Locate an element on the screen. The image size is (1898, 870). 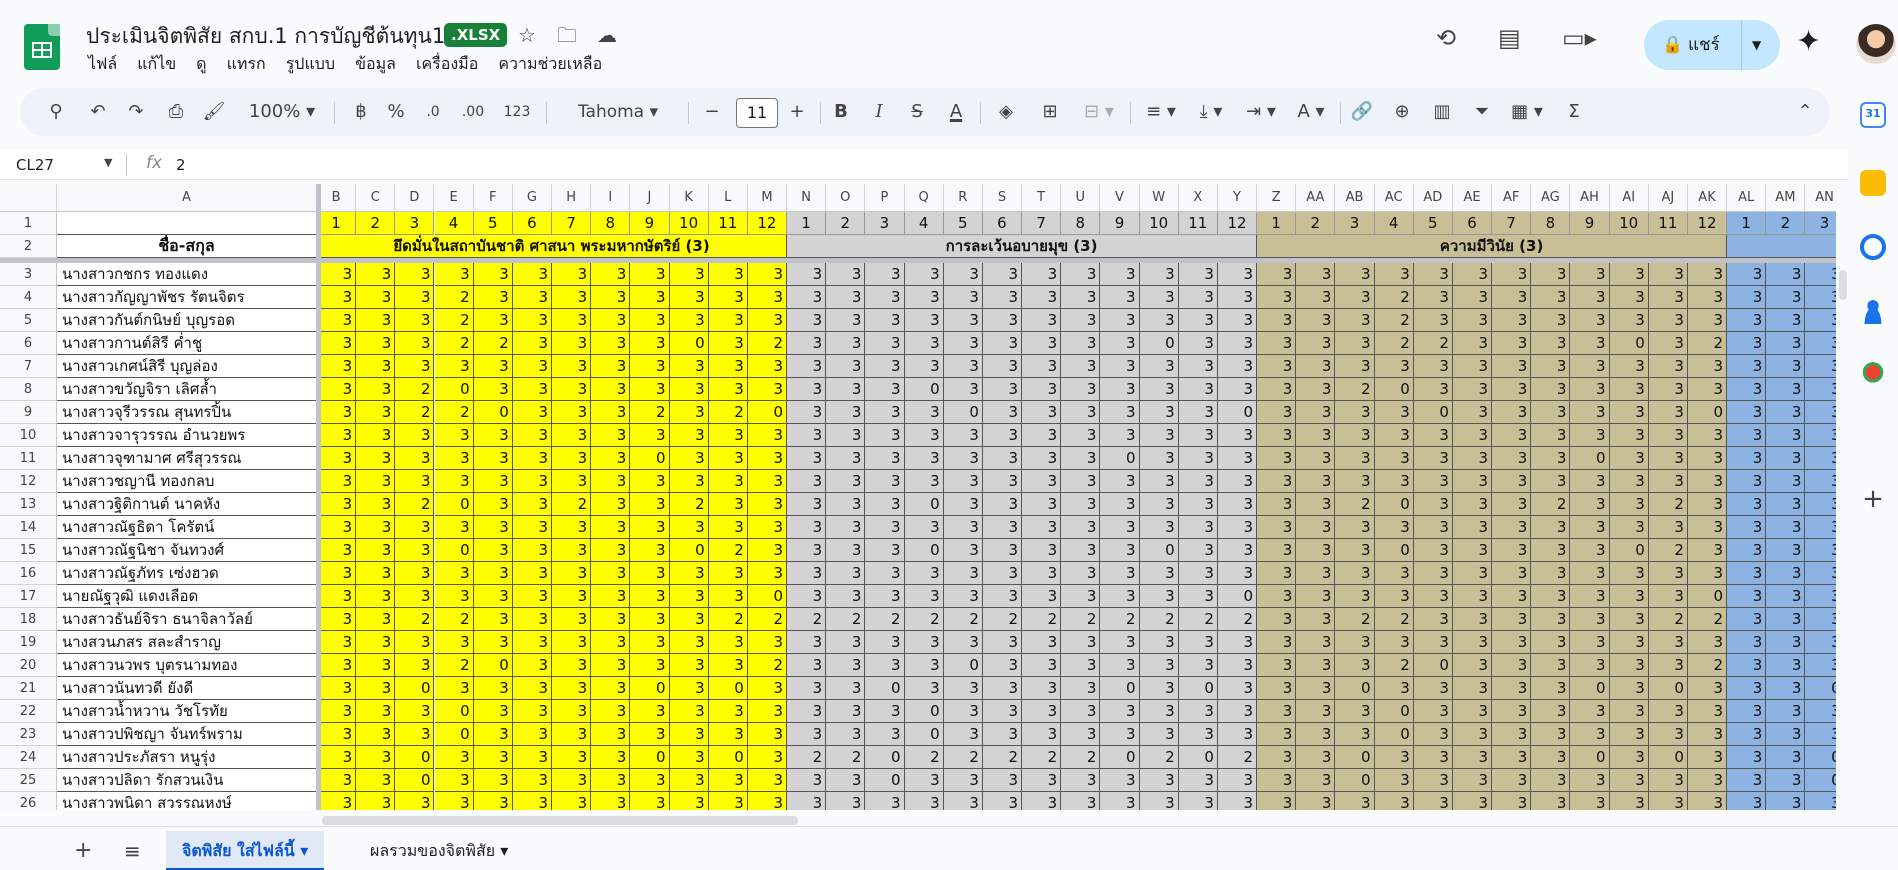
tab-summary-sheet: ผลรวมของจิตพิสัย ▾ is located at coordinates (439, 850).